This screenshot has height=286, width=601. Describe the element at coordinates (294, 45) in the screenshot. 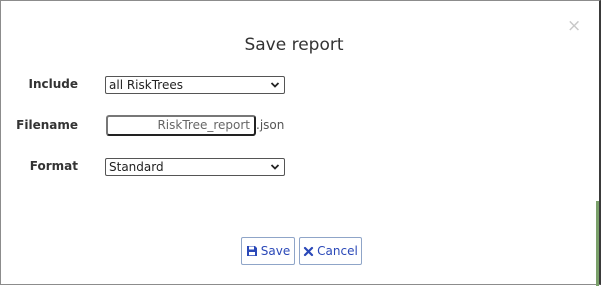

I see `dialog-title: Save report` at that location.